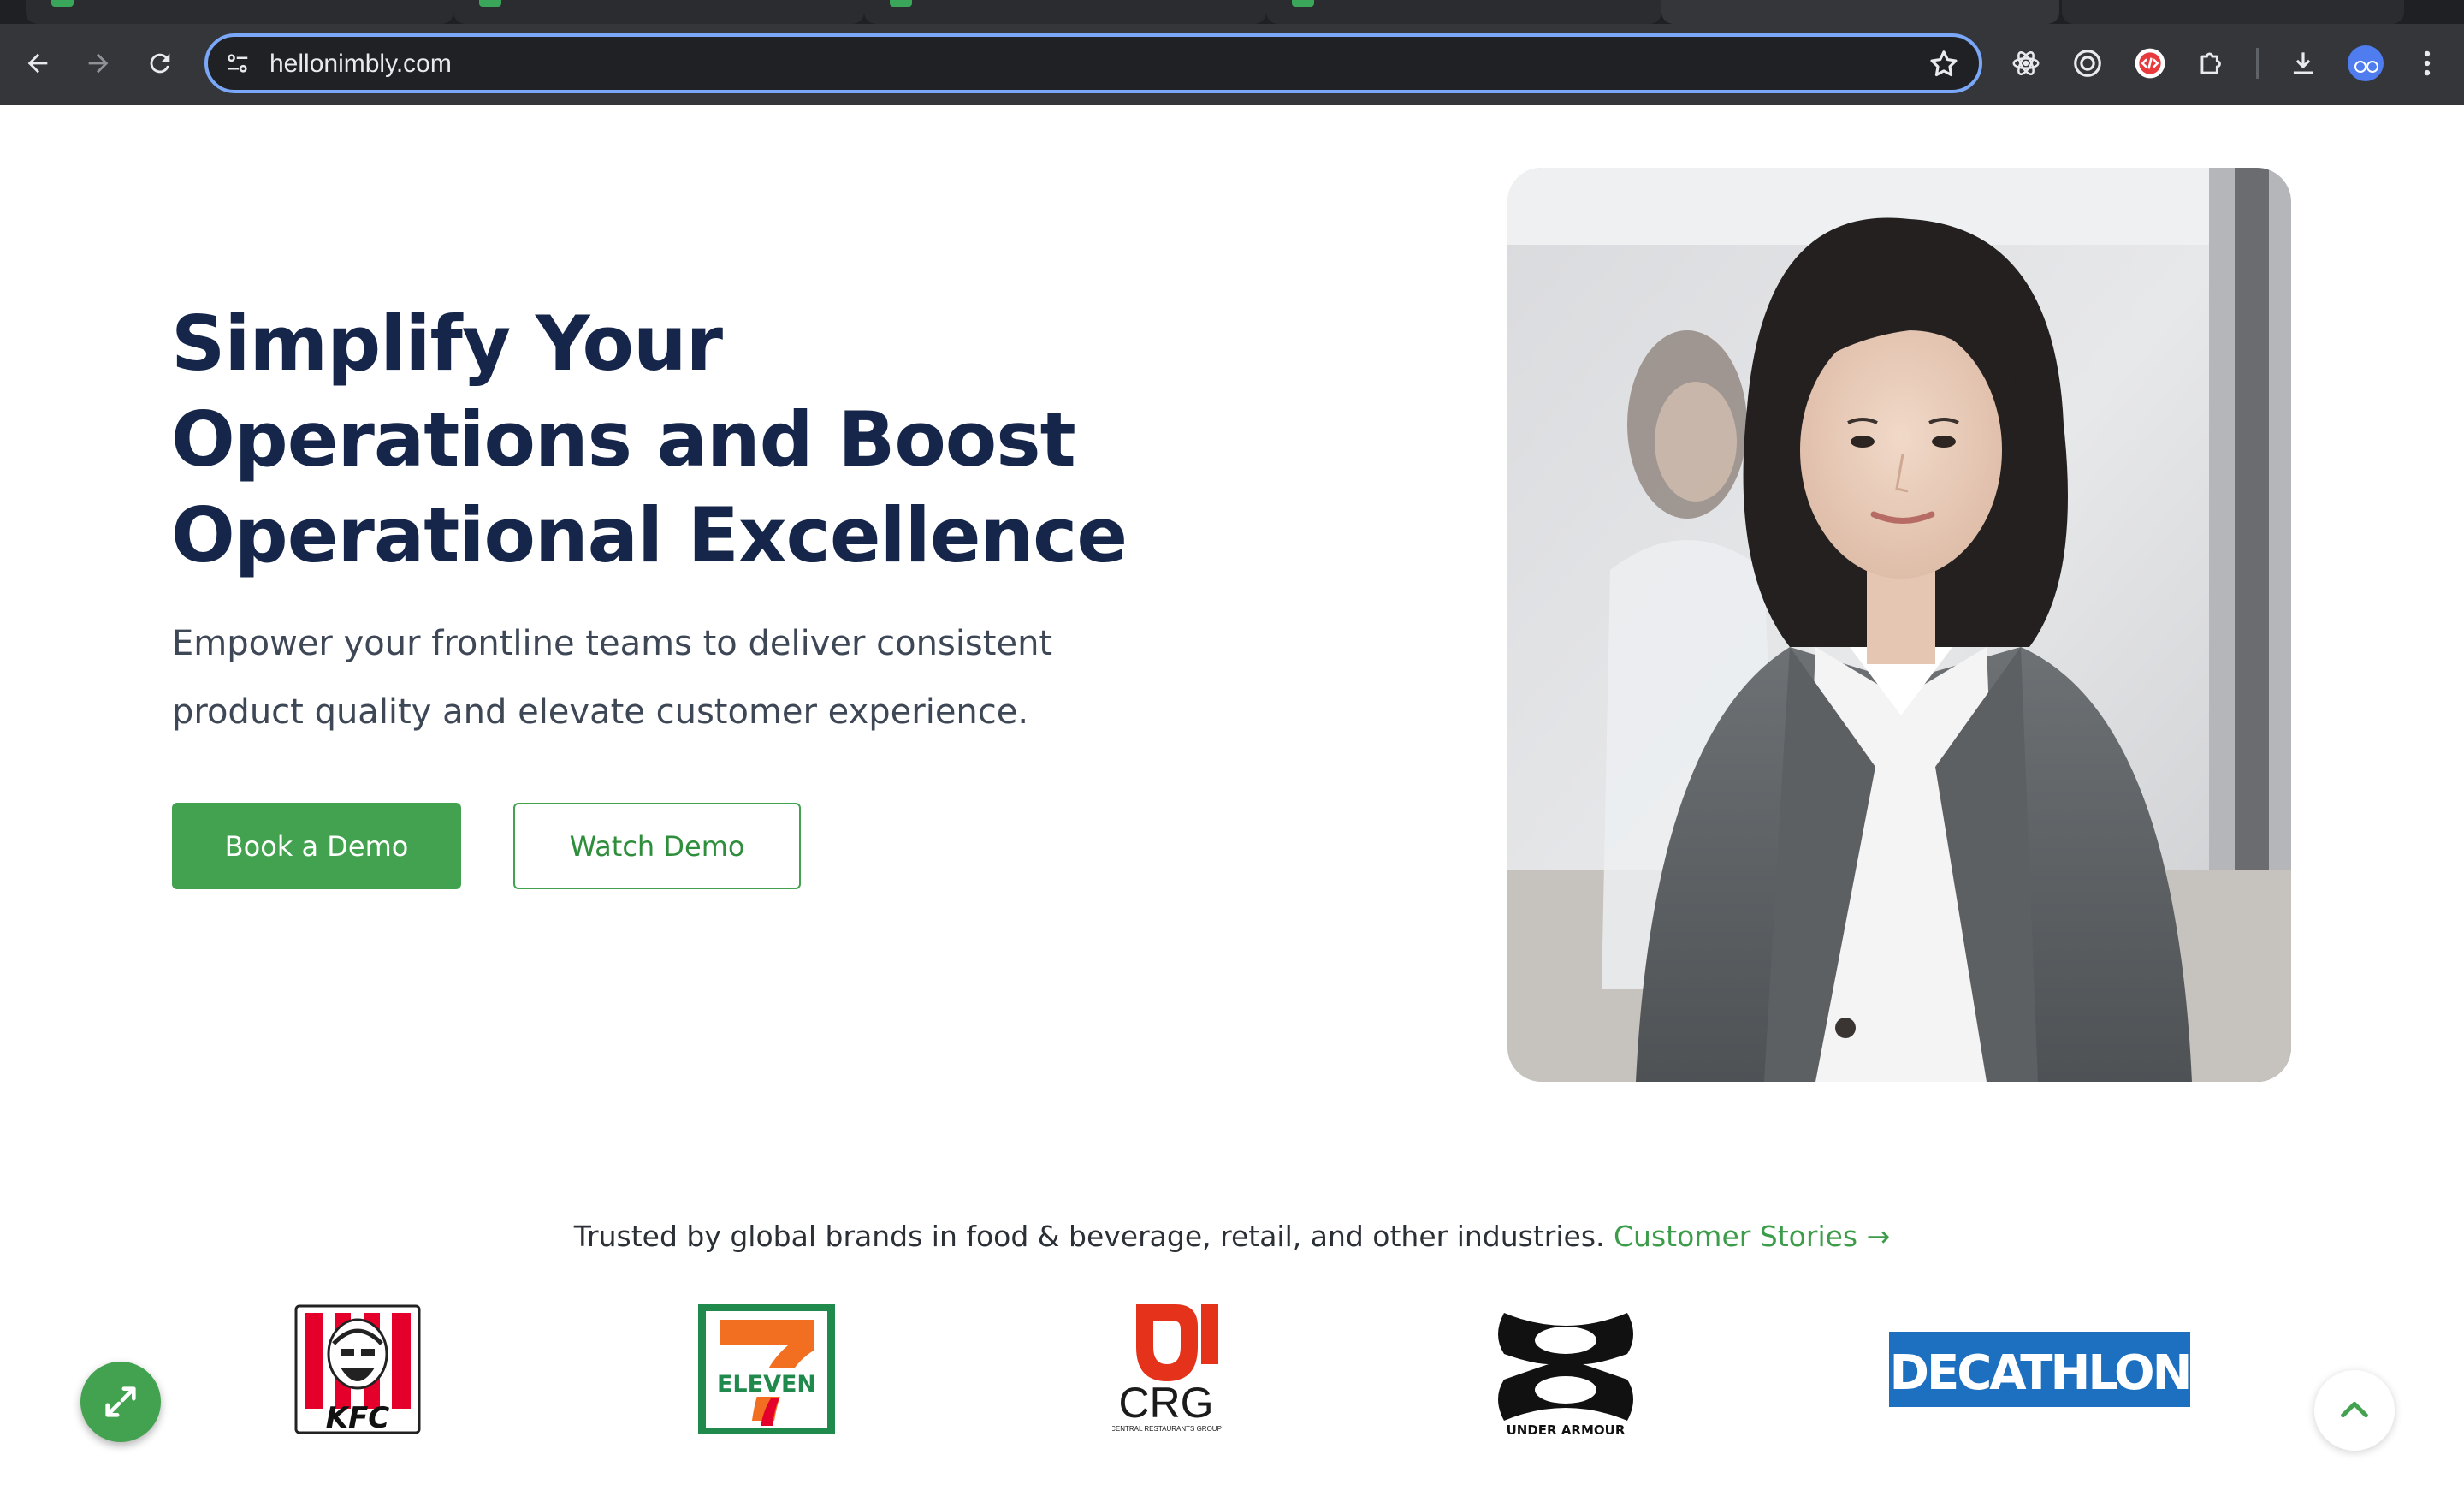  I want to click on target-extension-button, so click(2087, 64).